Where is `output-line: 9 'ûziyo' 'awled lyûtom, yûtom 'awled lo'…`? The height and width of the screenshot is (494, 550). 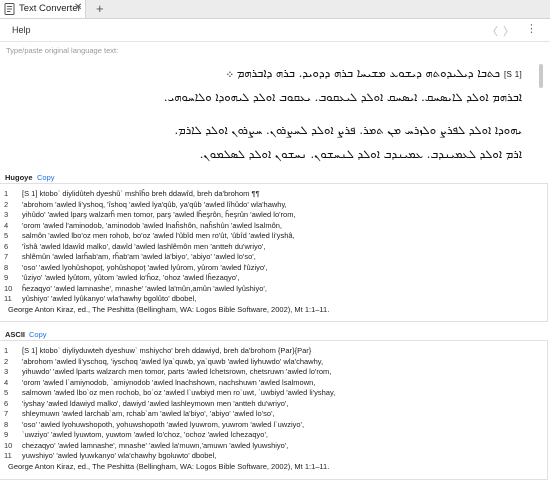
output-line: 9 'ûziyo' 'awled lyûtom, yûtom 'awled lo'… is located at coordinates (270, 278).